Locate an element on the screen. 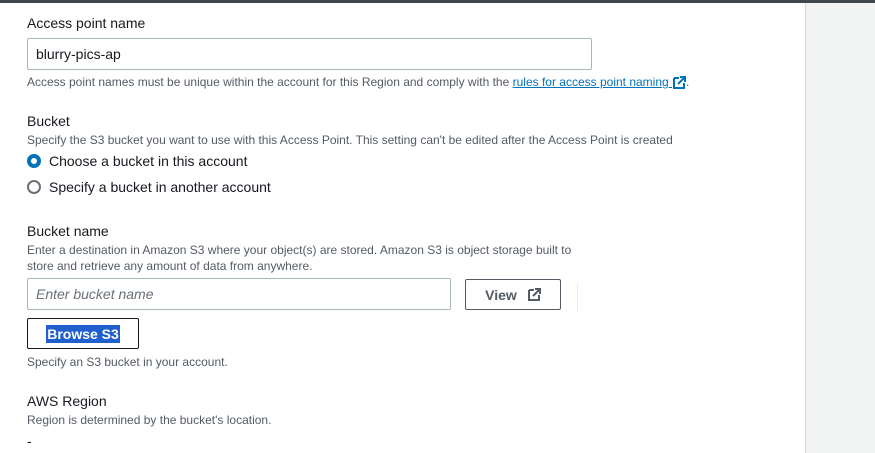 This screenshot has height=453, width=875. access-point-help-suffix: . is located at coordinates (688, 82).